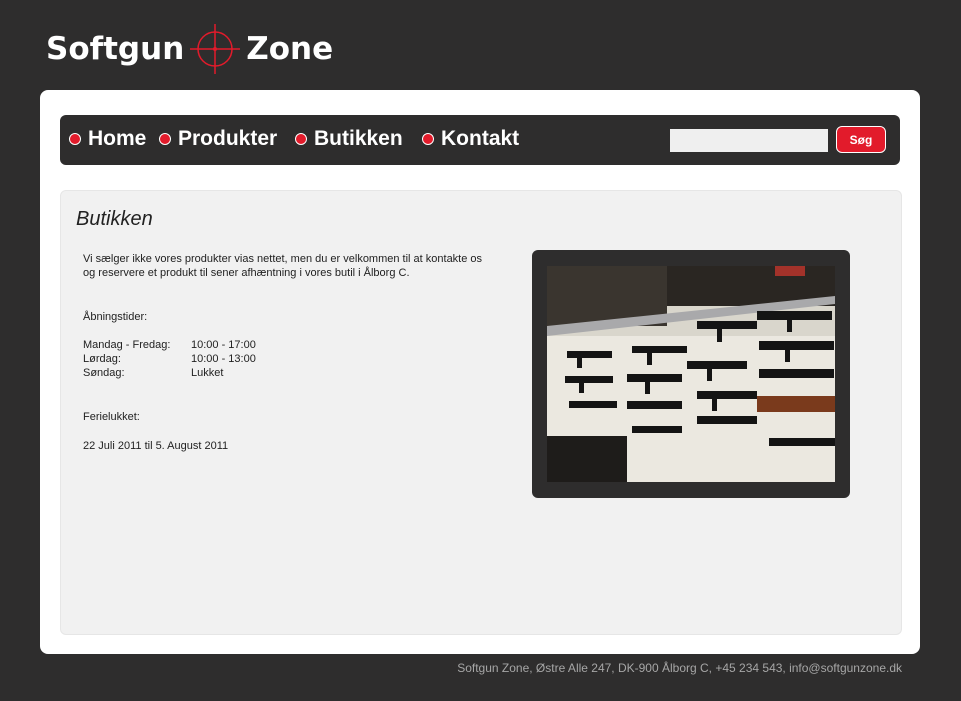 The image size is (961, 701). I want to click on nav-item-label: Kontakt, so click(480, 138).